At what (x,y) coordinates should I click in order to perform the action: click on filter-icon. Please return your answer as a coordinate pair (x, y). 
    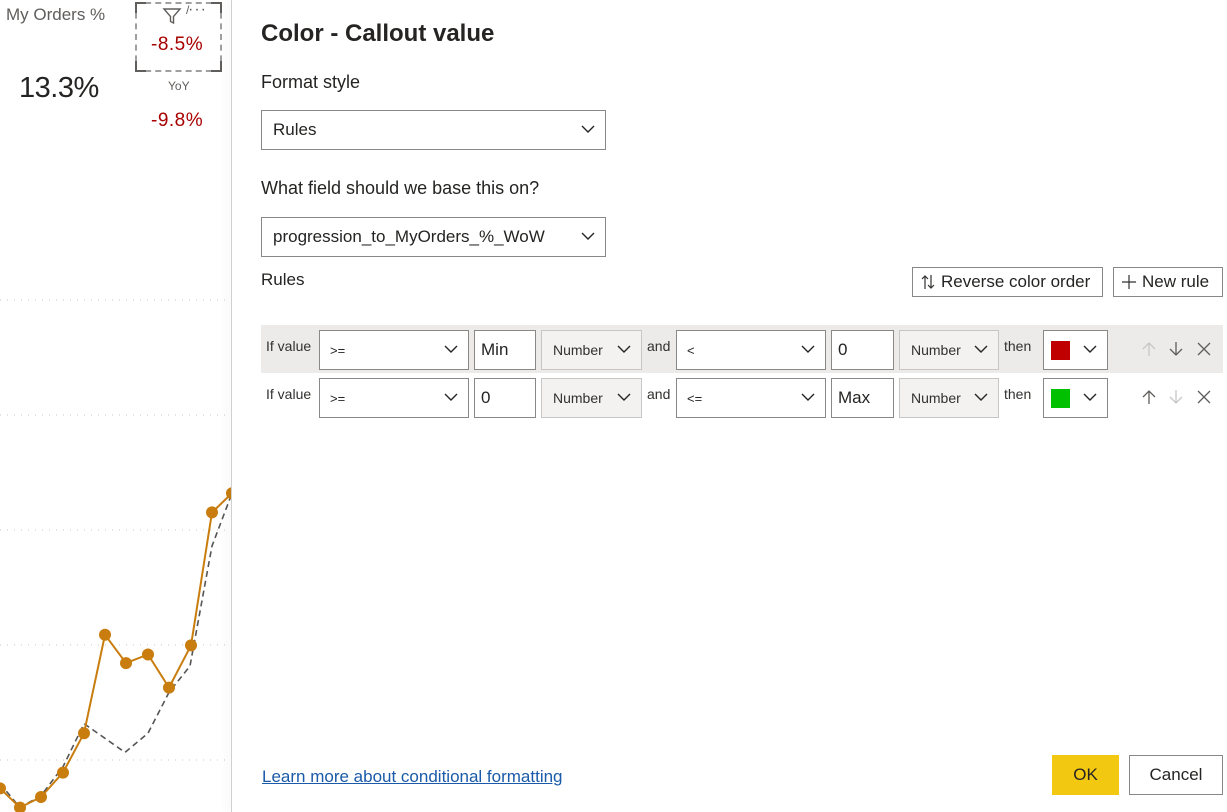
    Looking at the image, I should click on (172, 16).